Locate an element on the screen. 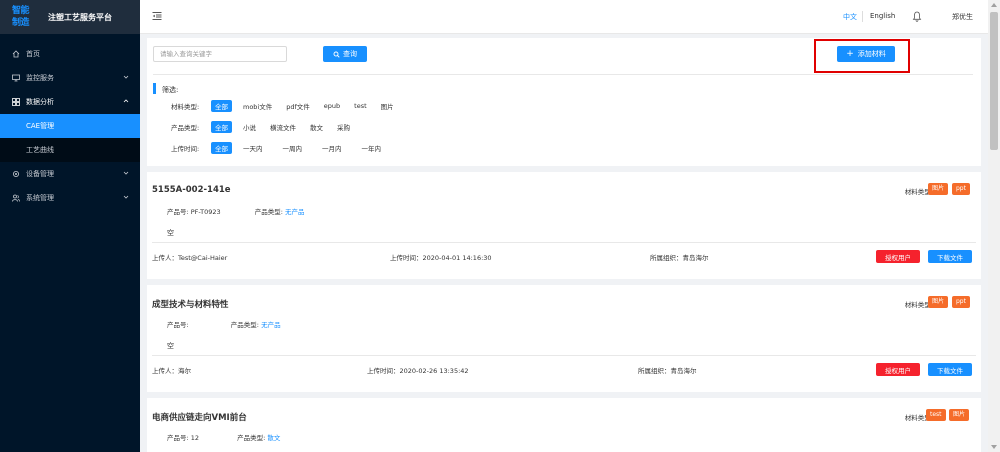 This screenshot has width=1000, height=452. filter-option: 一月内 is located at coordinates (332, 148).